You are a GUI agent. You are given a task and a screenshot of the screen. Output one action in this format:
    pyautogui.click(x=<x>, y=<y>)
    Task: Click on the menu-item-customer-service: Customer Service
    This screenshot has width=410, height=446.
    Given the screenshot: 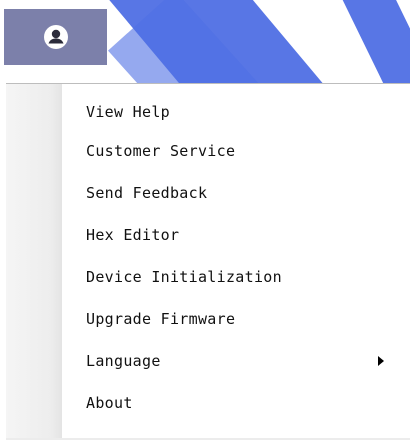 What is the action you would take?
    pyautogui.click(x=208, y=151)
    